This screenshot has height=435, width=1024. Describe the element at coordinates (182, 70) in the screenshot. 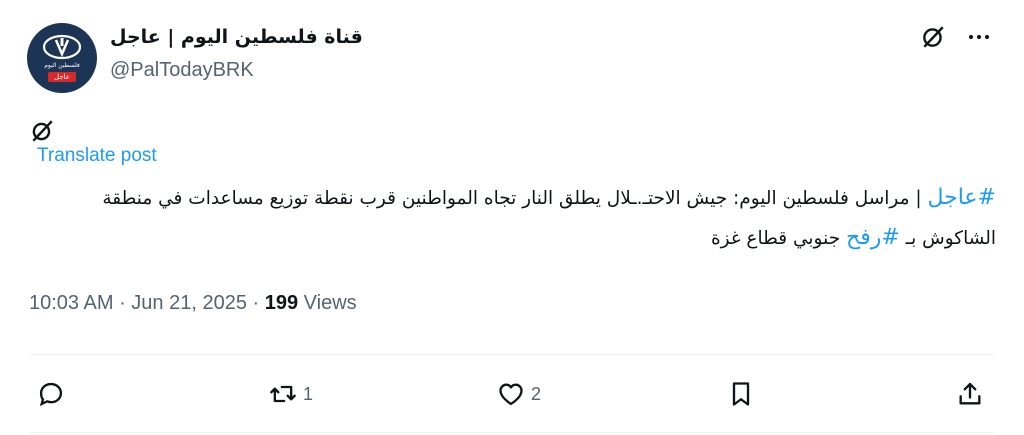

I see `user-handle: @PalTodayBRK` at that location.